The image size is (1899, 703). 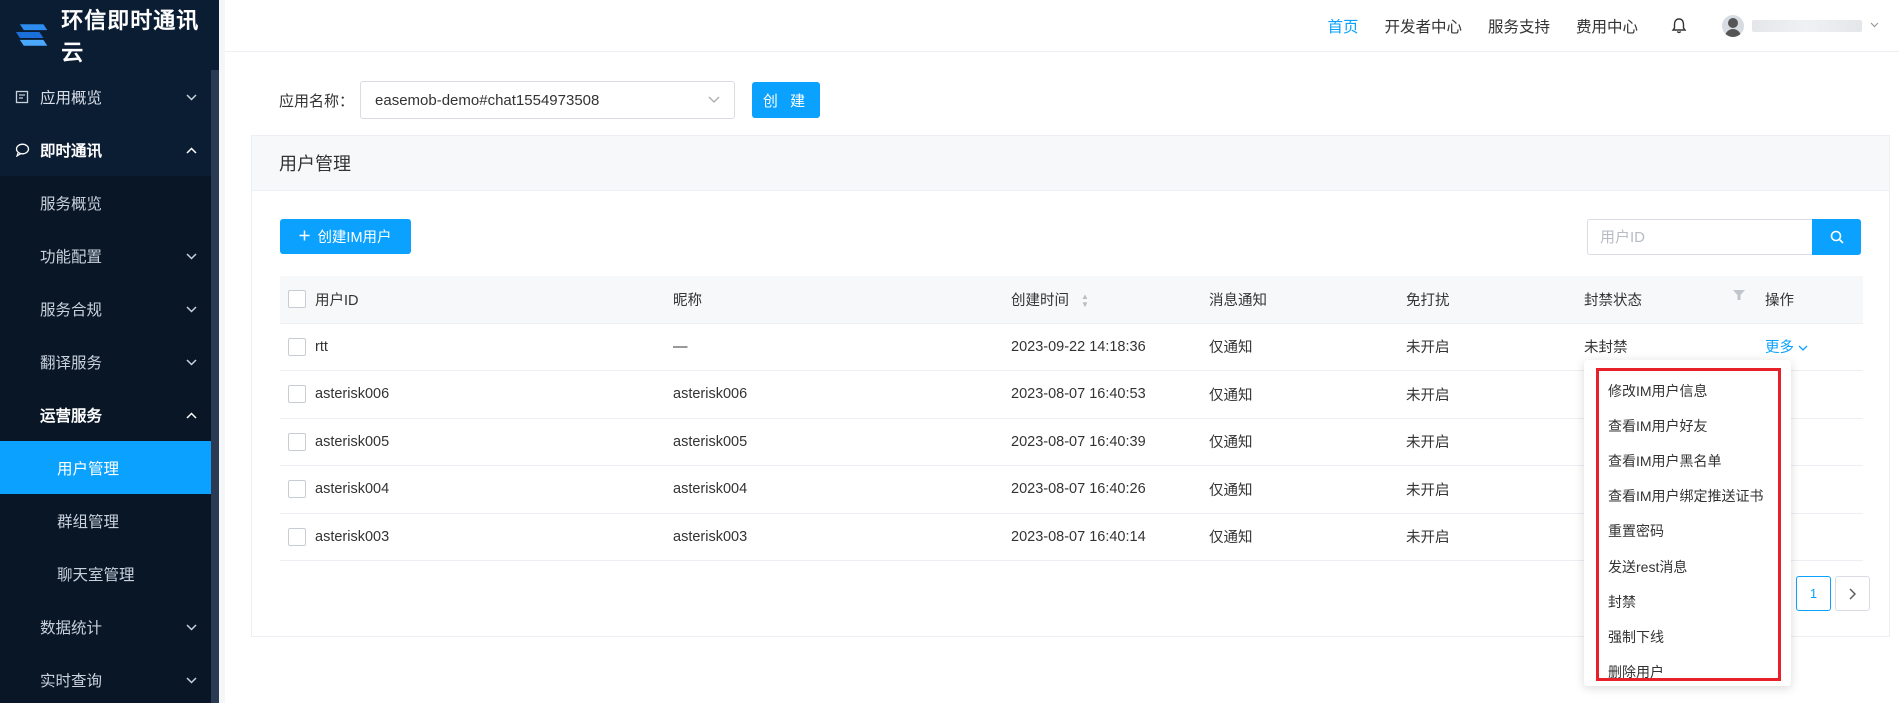 I want to click on sidebar-item-label: 服务合规, so click(x=71, y=310).